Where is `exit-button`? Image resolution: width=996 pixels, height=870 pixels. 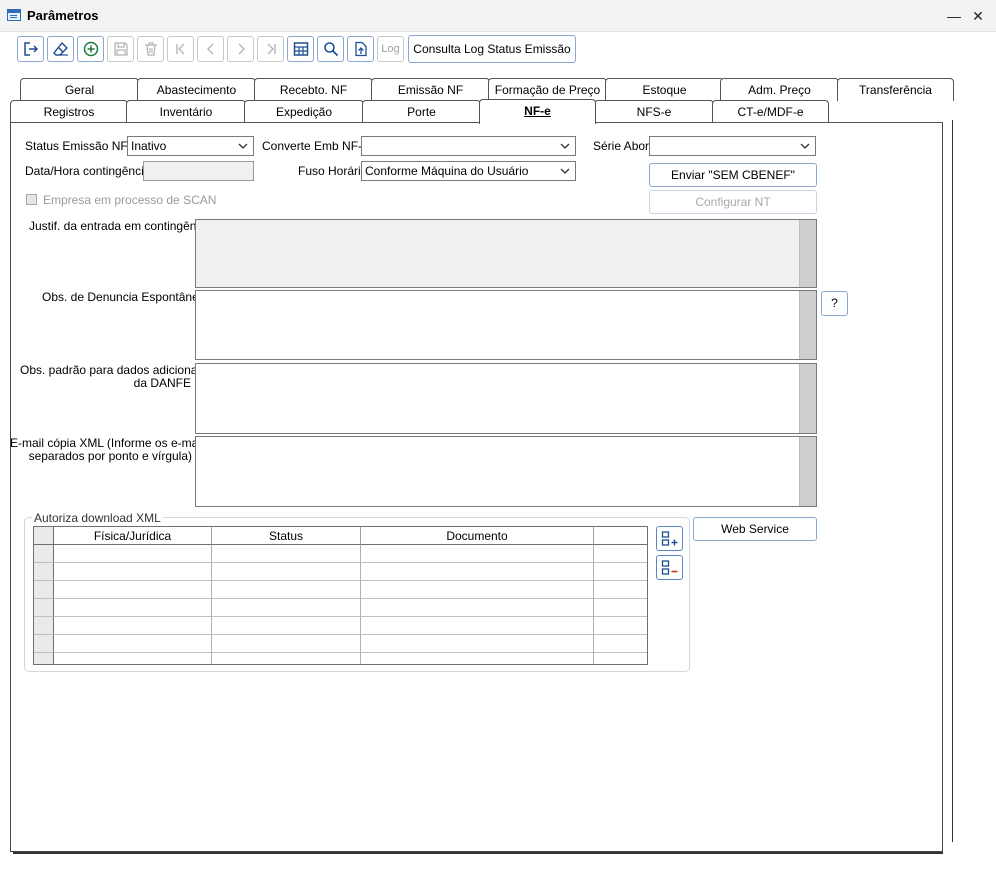
exit-button is located at coordinates (30, 49).